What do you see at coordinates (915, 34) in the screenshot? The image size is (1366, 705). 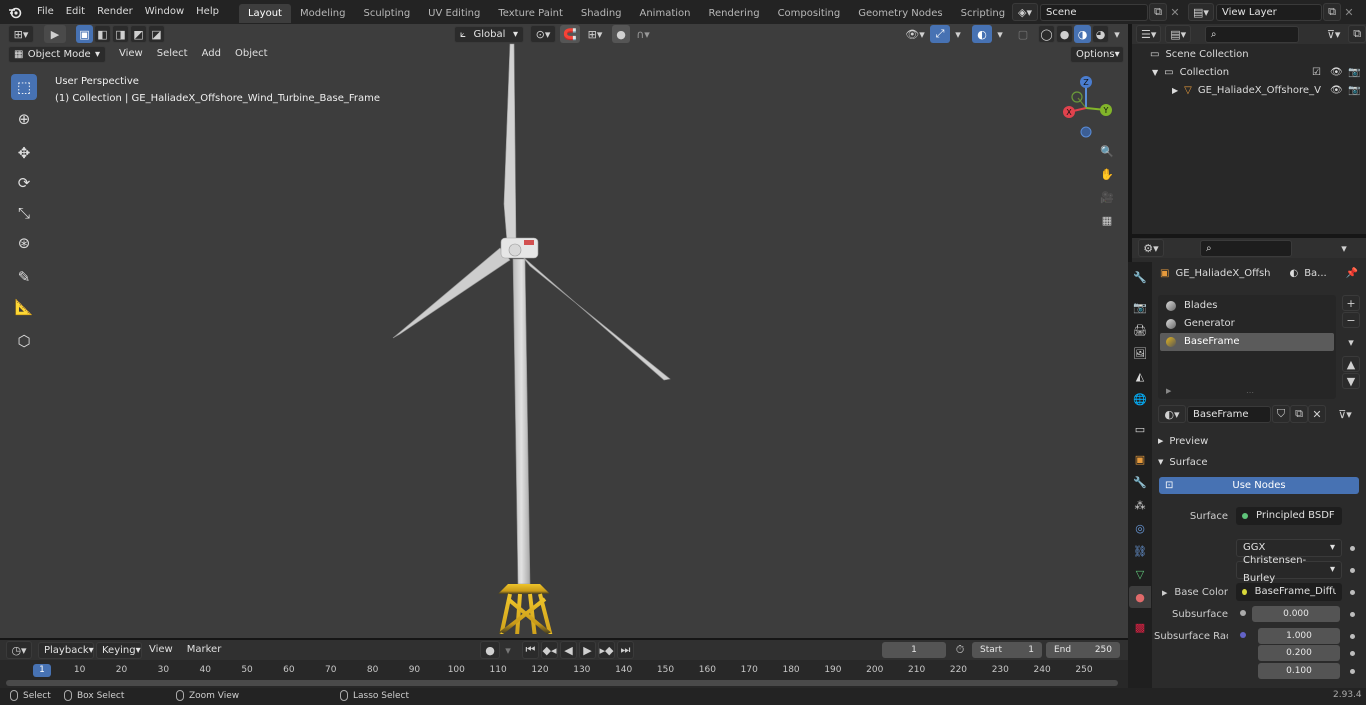 I see `visibility-icon: 👁▾` at bounding box center [915, 34].